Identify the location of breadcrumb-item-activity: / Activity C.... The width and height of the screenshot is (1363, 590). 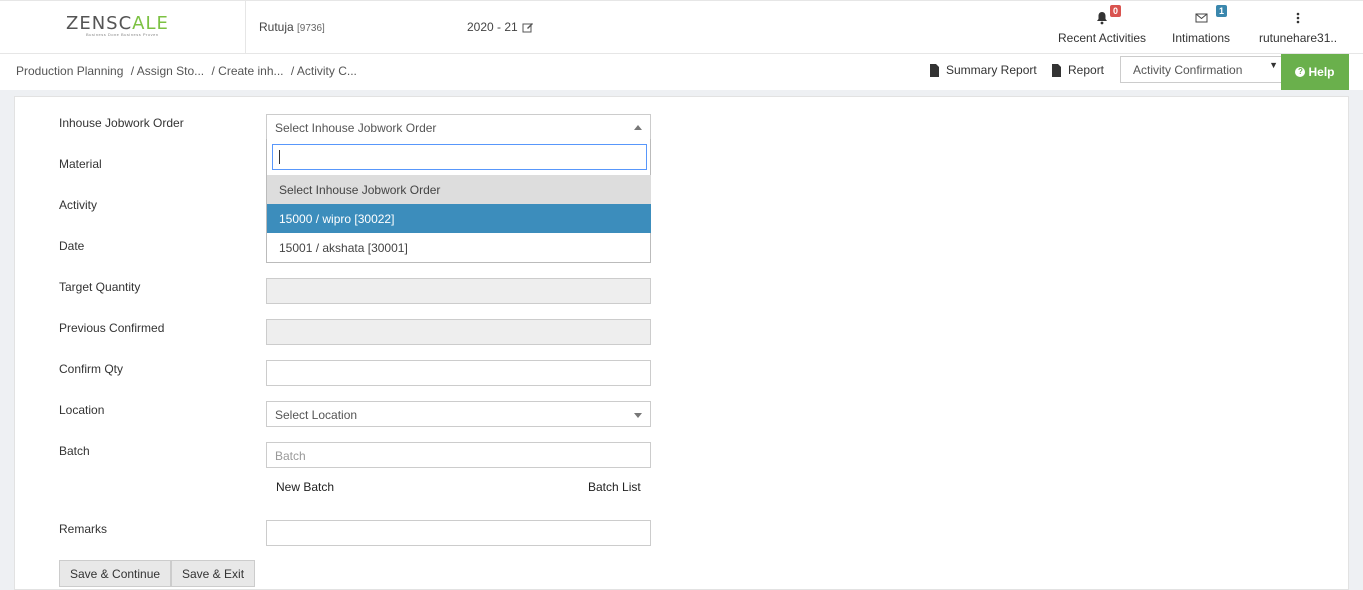
(323, 71).